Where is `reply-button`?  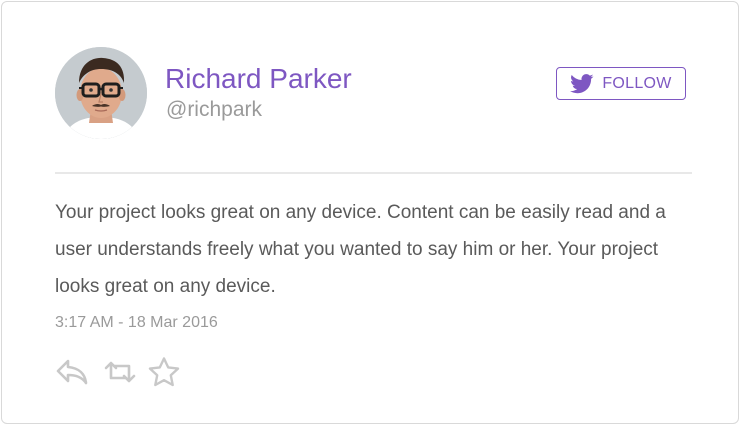 reply-button is located at coordinates (72, 374).